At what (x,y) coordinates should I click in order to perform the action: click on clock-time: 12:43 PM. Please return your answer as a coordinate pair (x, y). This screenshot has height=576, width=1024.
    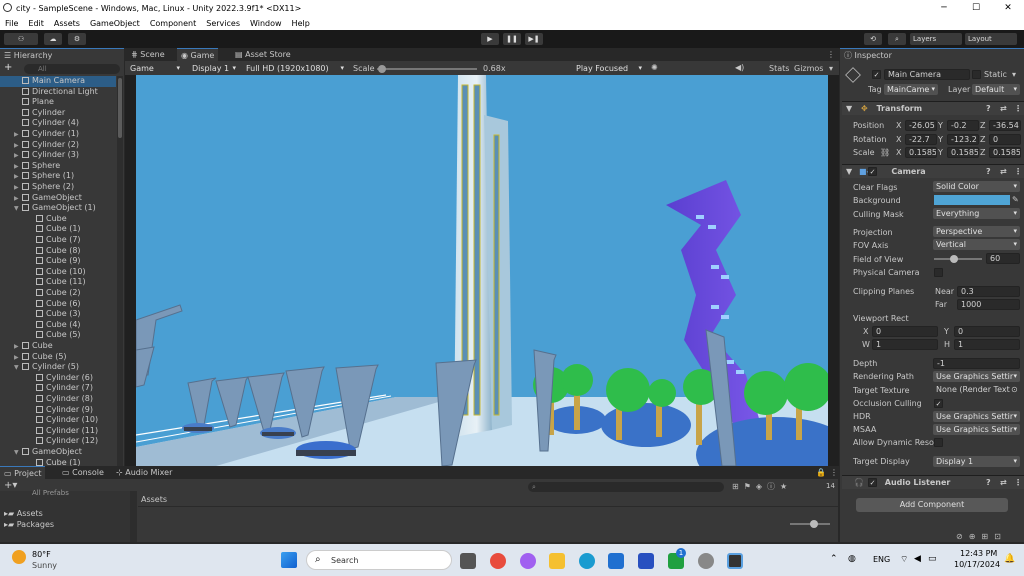
    Looking at the image, I should click on (978, 553).